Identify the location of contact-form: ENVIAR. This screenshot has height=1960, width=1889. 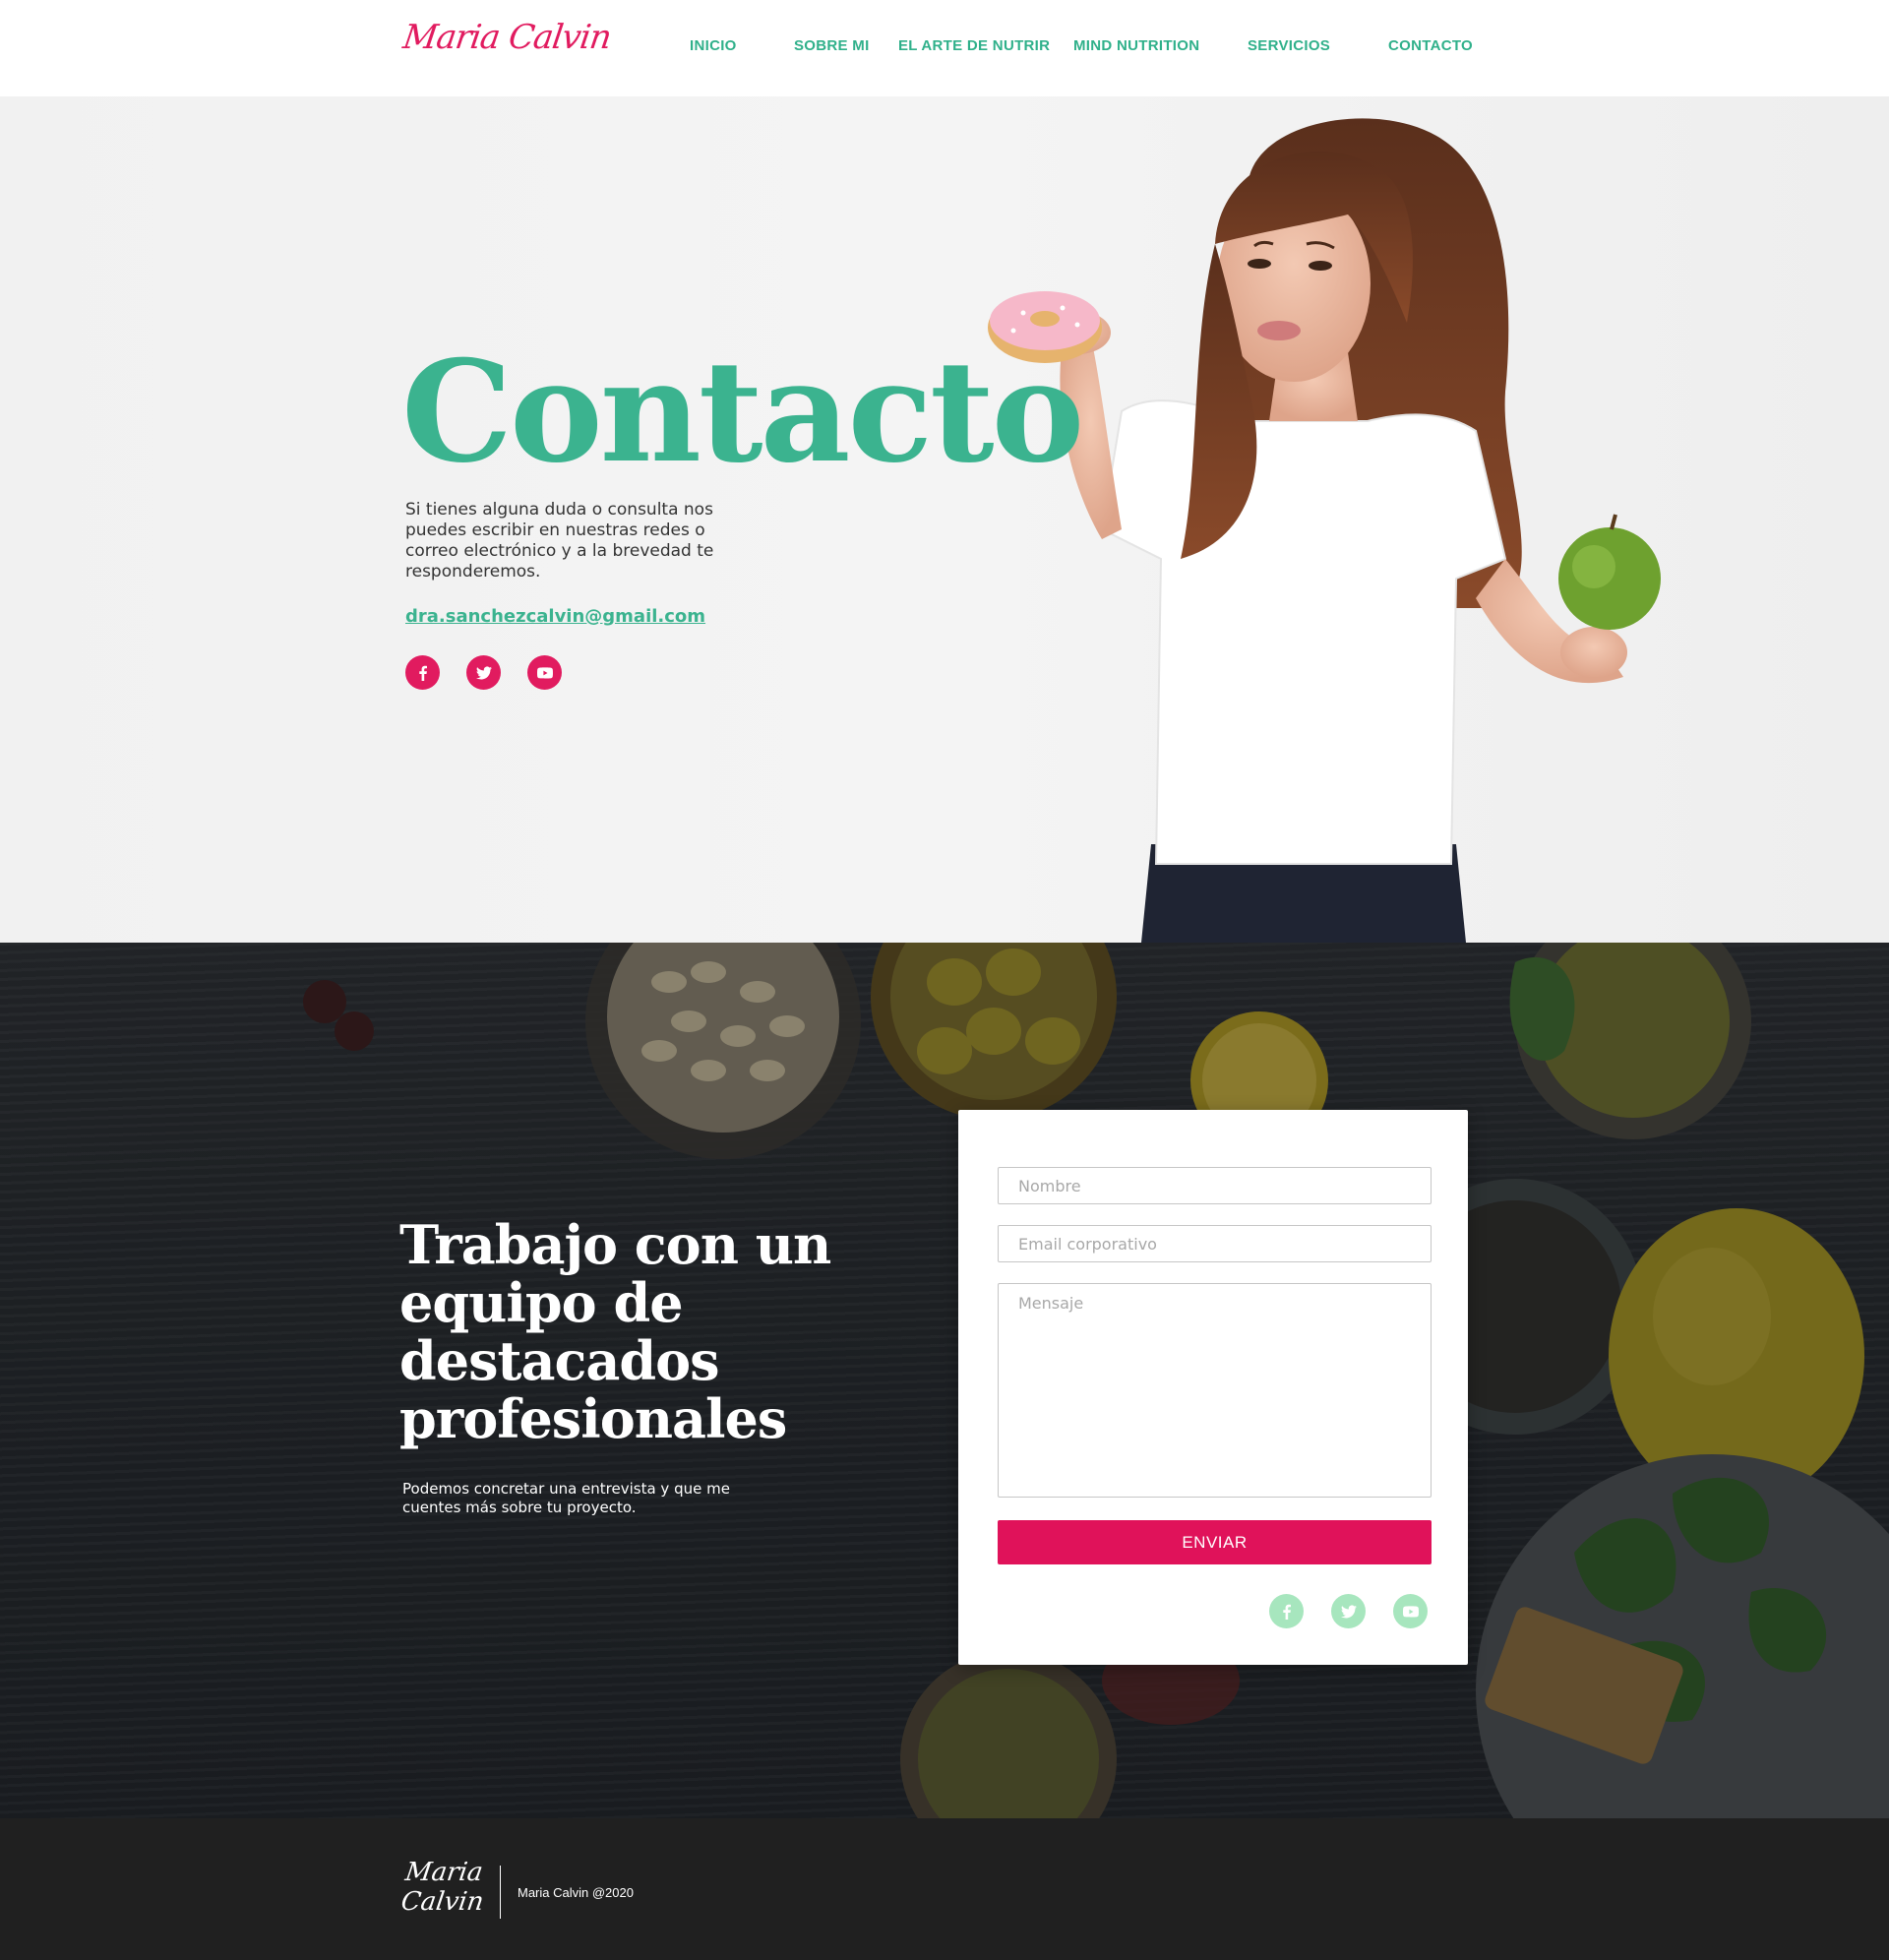
(1213, 1387).